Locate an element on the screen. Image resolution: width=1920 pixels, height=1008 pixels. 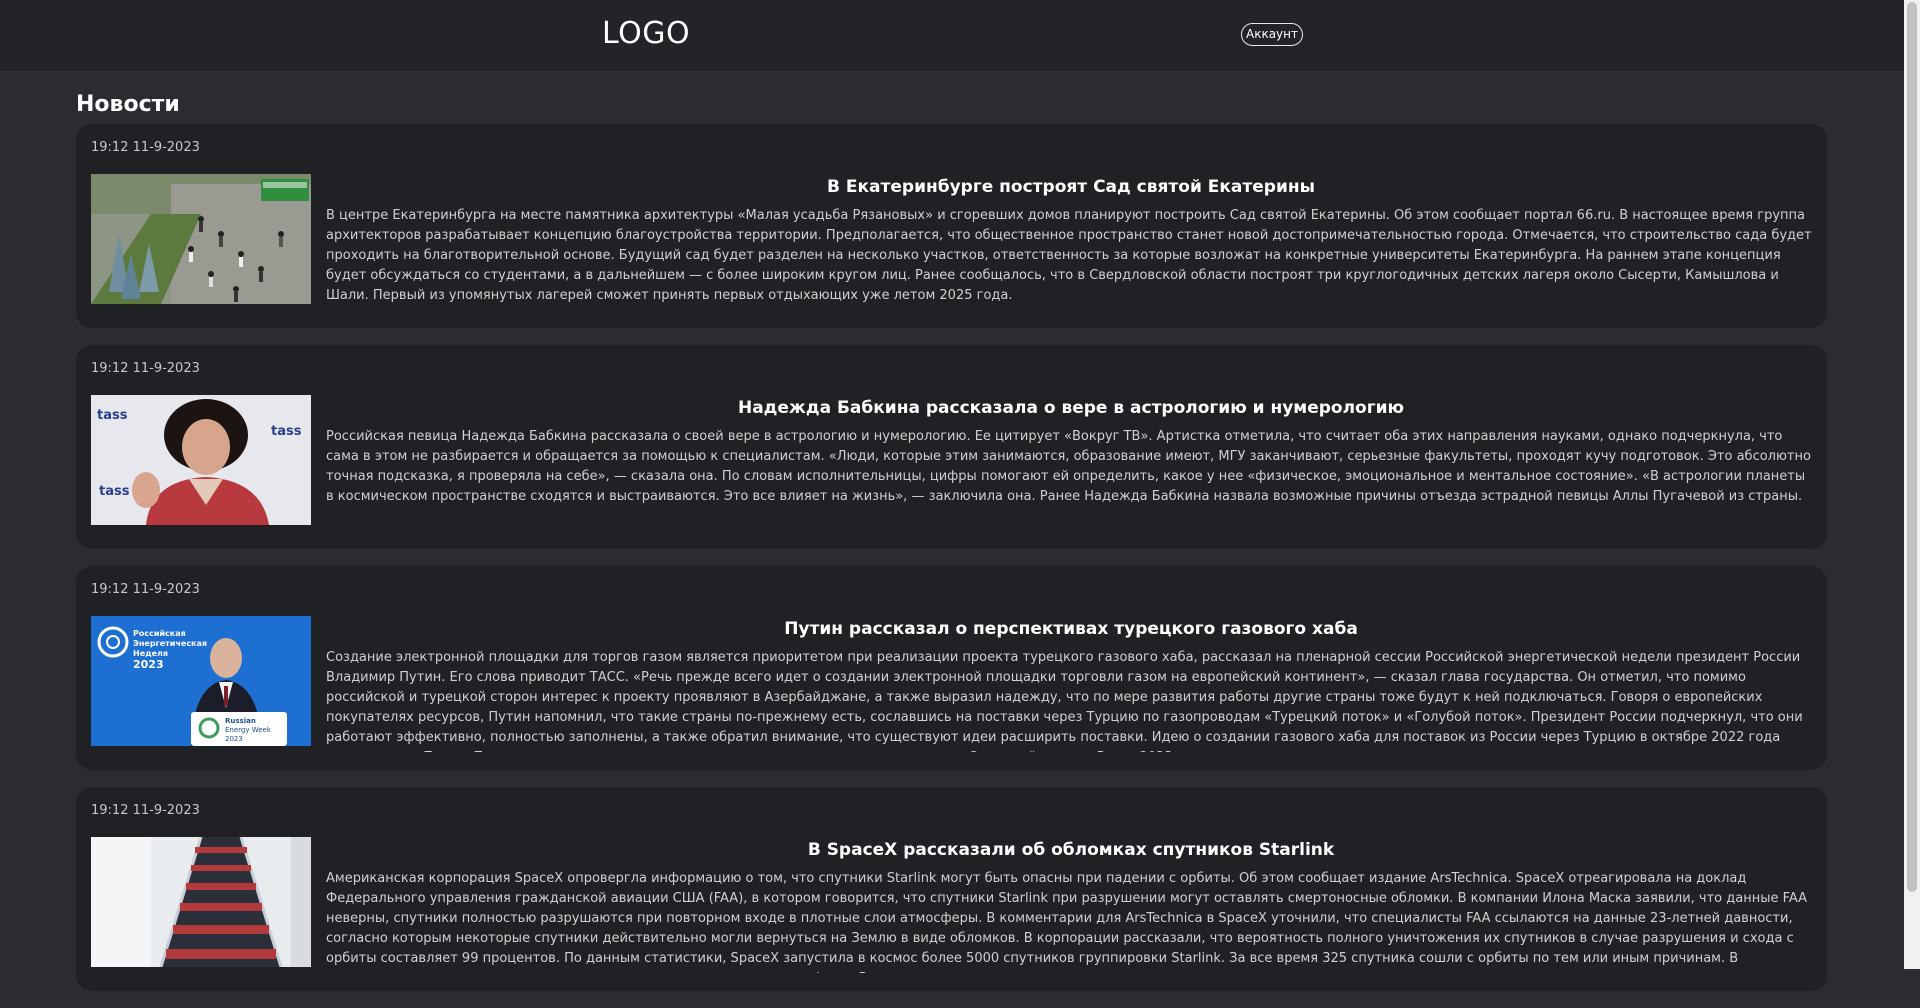
street-garden-photo is located at coordinates (201, 239).